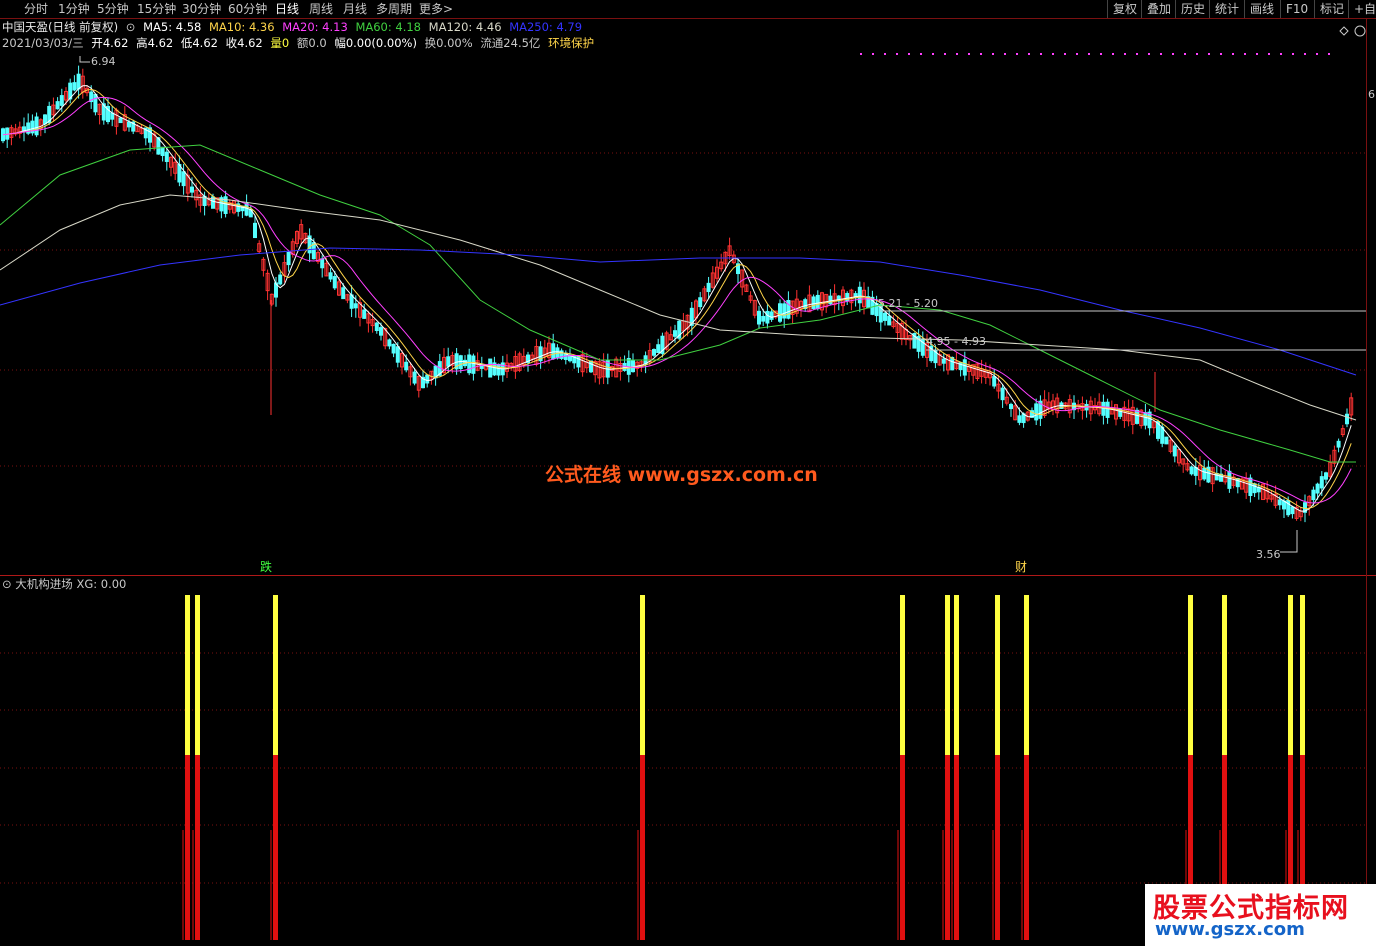  Describe the element at coordinates (266, 567) in the screenshot. I see `marker-fall: 跌` at that location.